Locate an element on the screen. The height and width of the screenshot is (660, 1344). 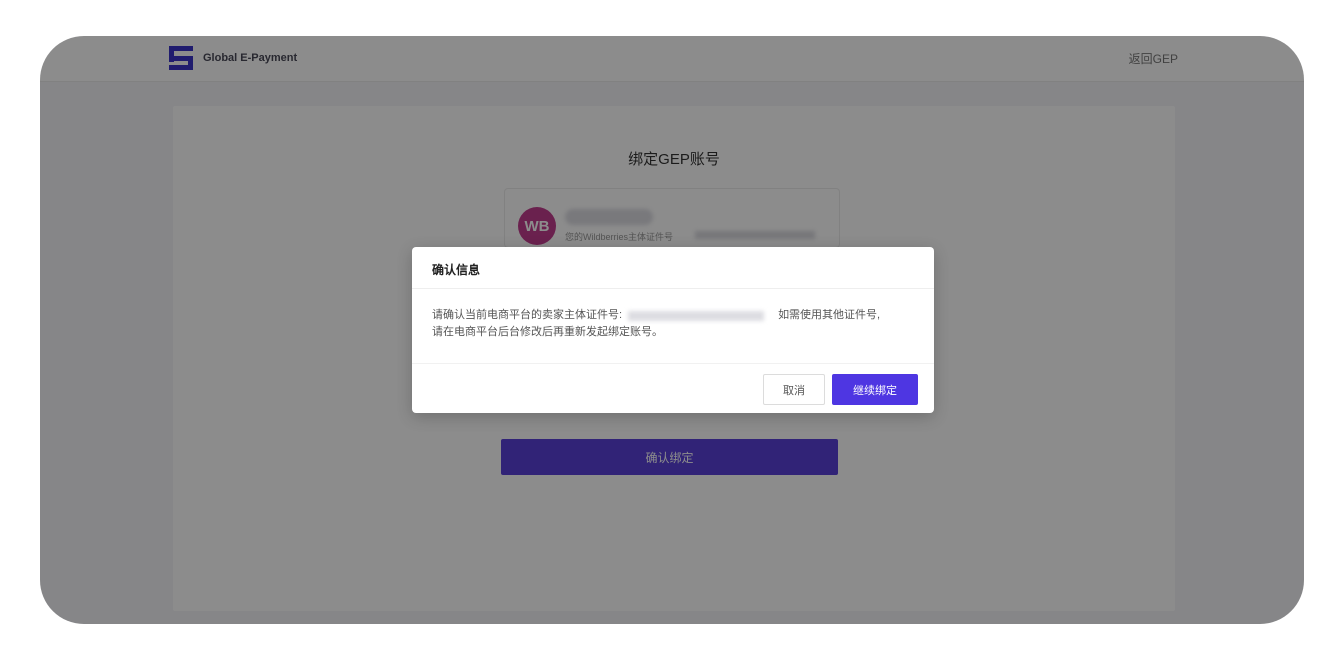
dialog-body-line-1: 请确认当前电商平台的卖家主体证件号: 如需使用其他证件号, is located at coordinates (673, 315).